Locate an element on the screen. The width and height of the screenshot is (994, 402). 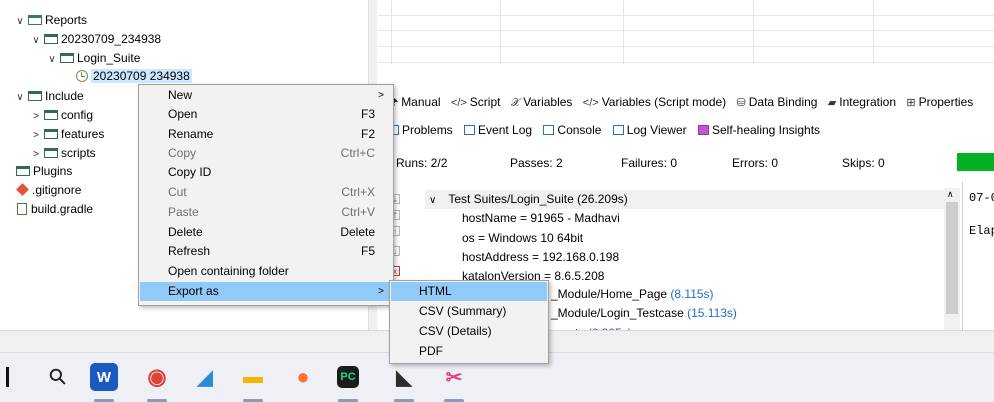
menu-item-open: Open F3 is located at coordinates (266, 114).